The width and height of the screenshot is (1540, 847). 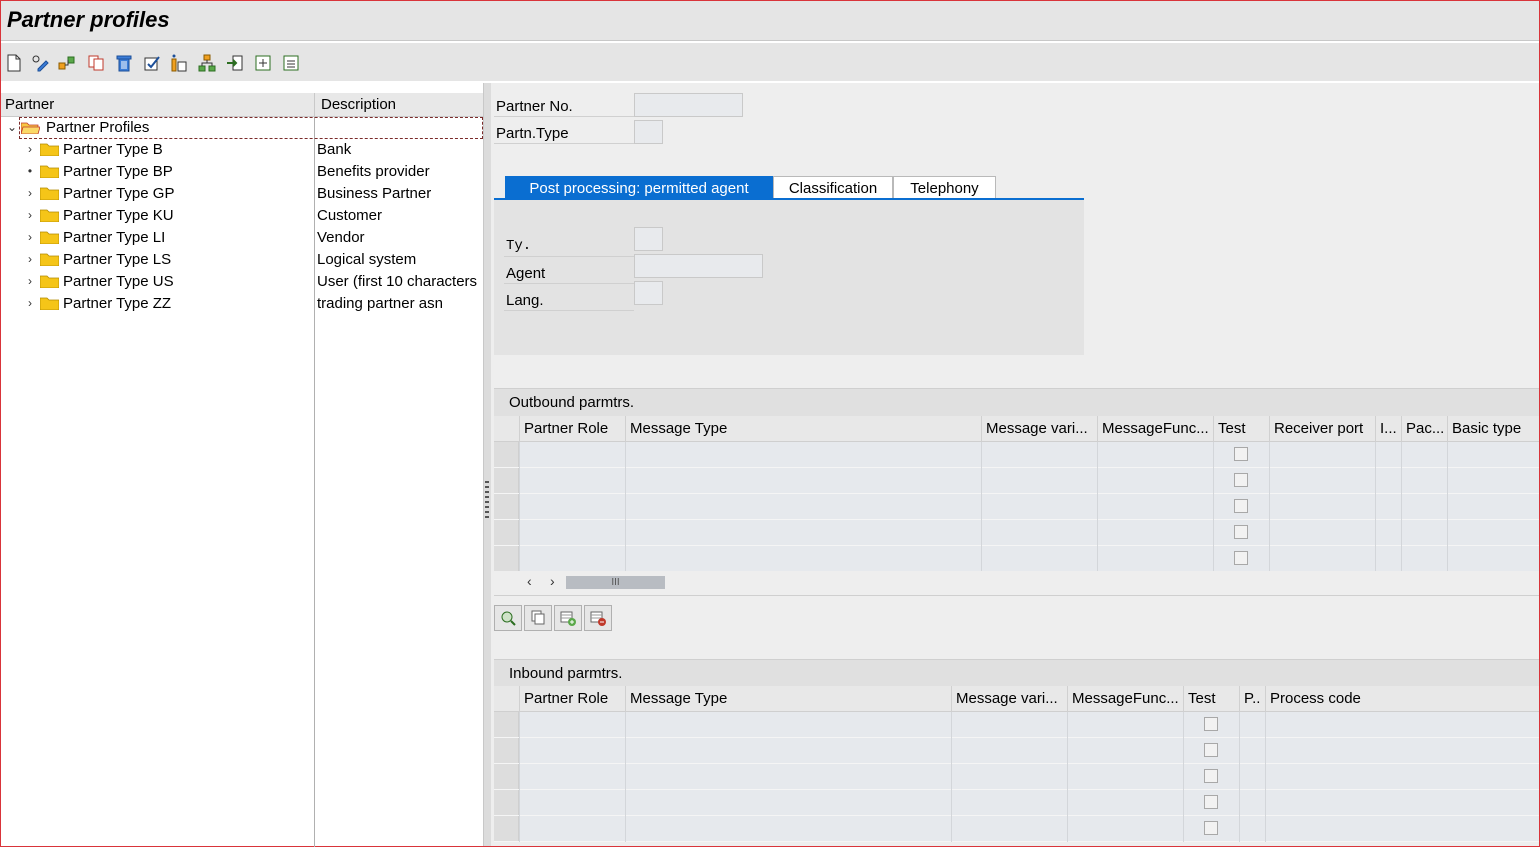 I want to click on expand-icon, so click(x=263, y=63).